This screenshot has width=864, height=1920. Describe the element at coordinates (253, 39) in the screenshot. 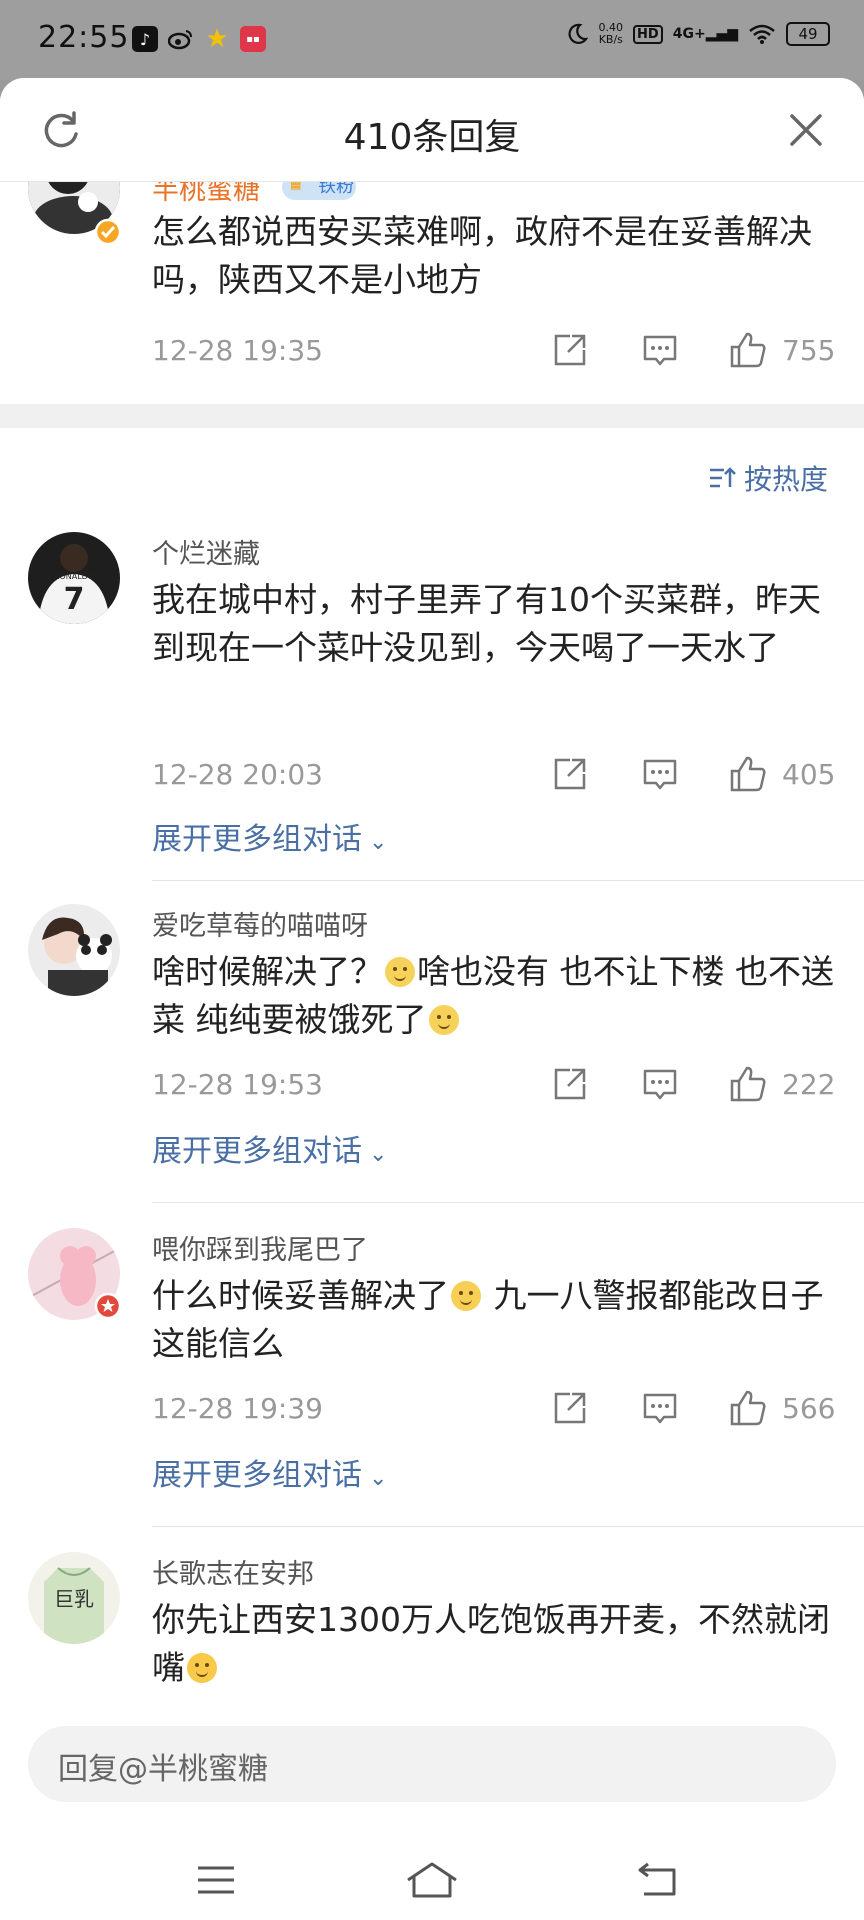

I see `xiaohongshu-icon: ▪▪` at that location.